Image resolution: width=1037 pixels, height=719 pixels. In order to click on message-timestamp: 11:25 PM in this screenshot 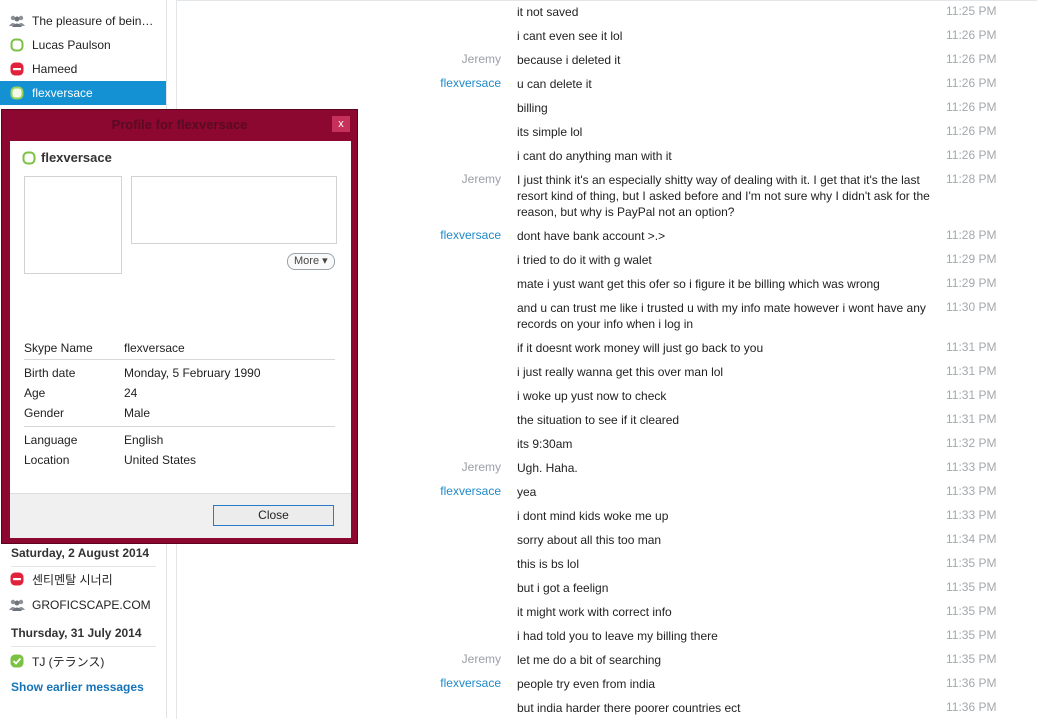, I will do `click(971, 11)`.